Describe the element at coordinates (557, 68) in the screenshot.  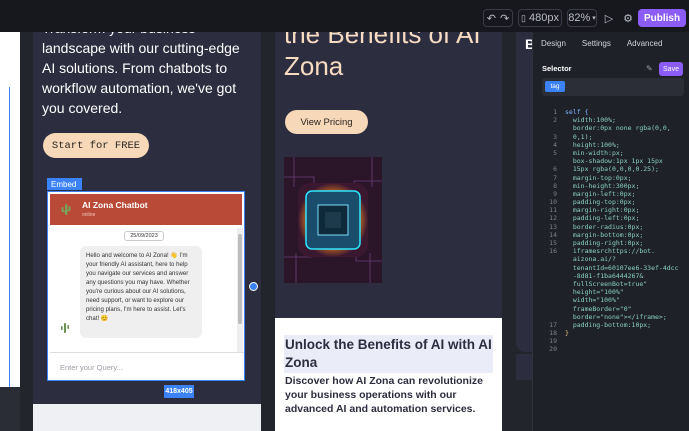
I see `selector-label: Selector` at that location.